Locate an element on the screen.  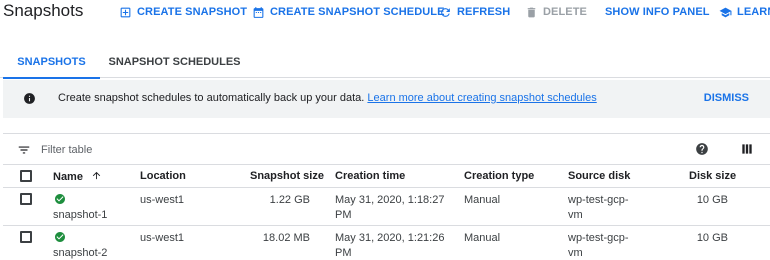
refresh-icon is located at coordinates (445, 12).